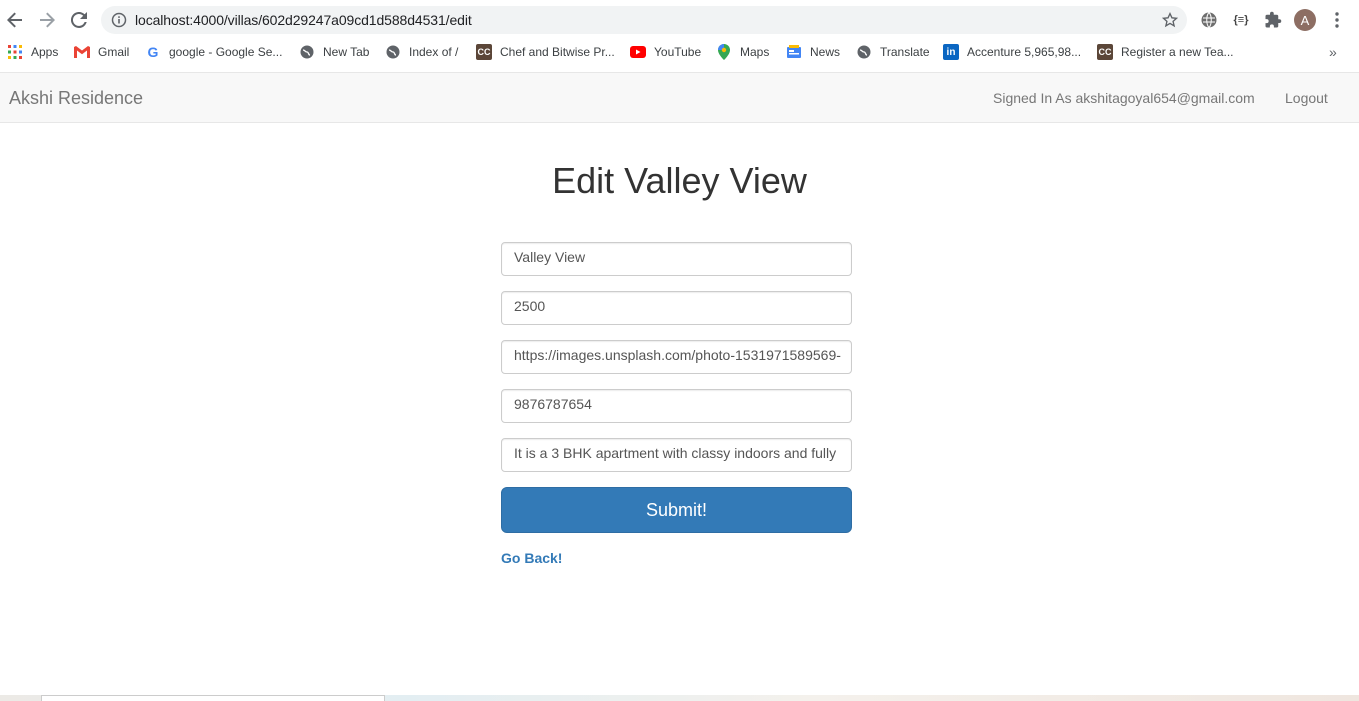 The width and height of the screenshot is (1359, 701). Describe the element at coordinates (45, 52) in the screenshot. I see `bookmark-label: Apps` at that location.